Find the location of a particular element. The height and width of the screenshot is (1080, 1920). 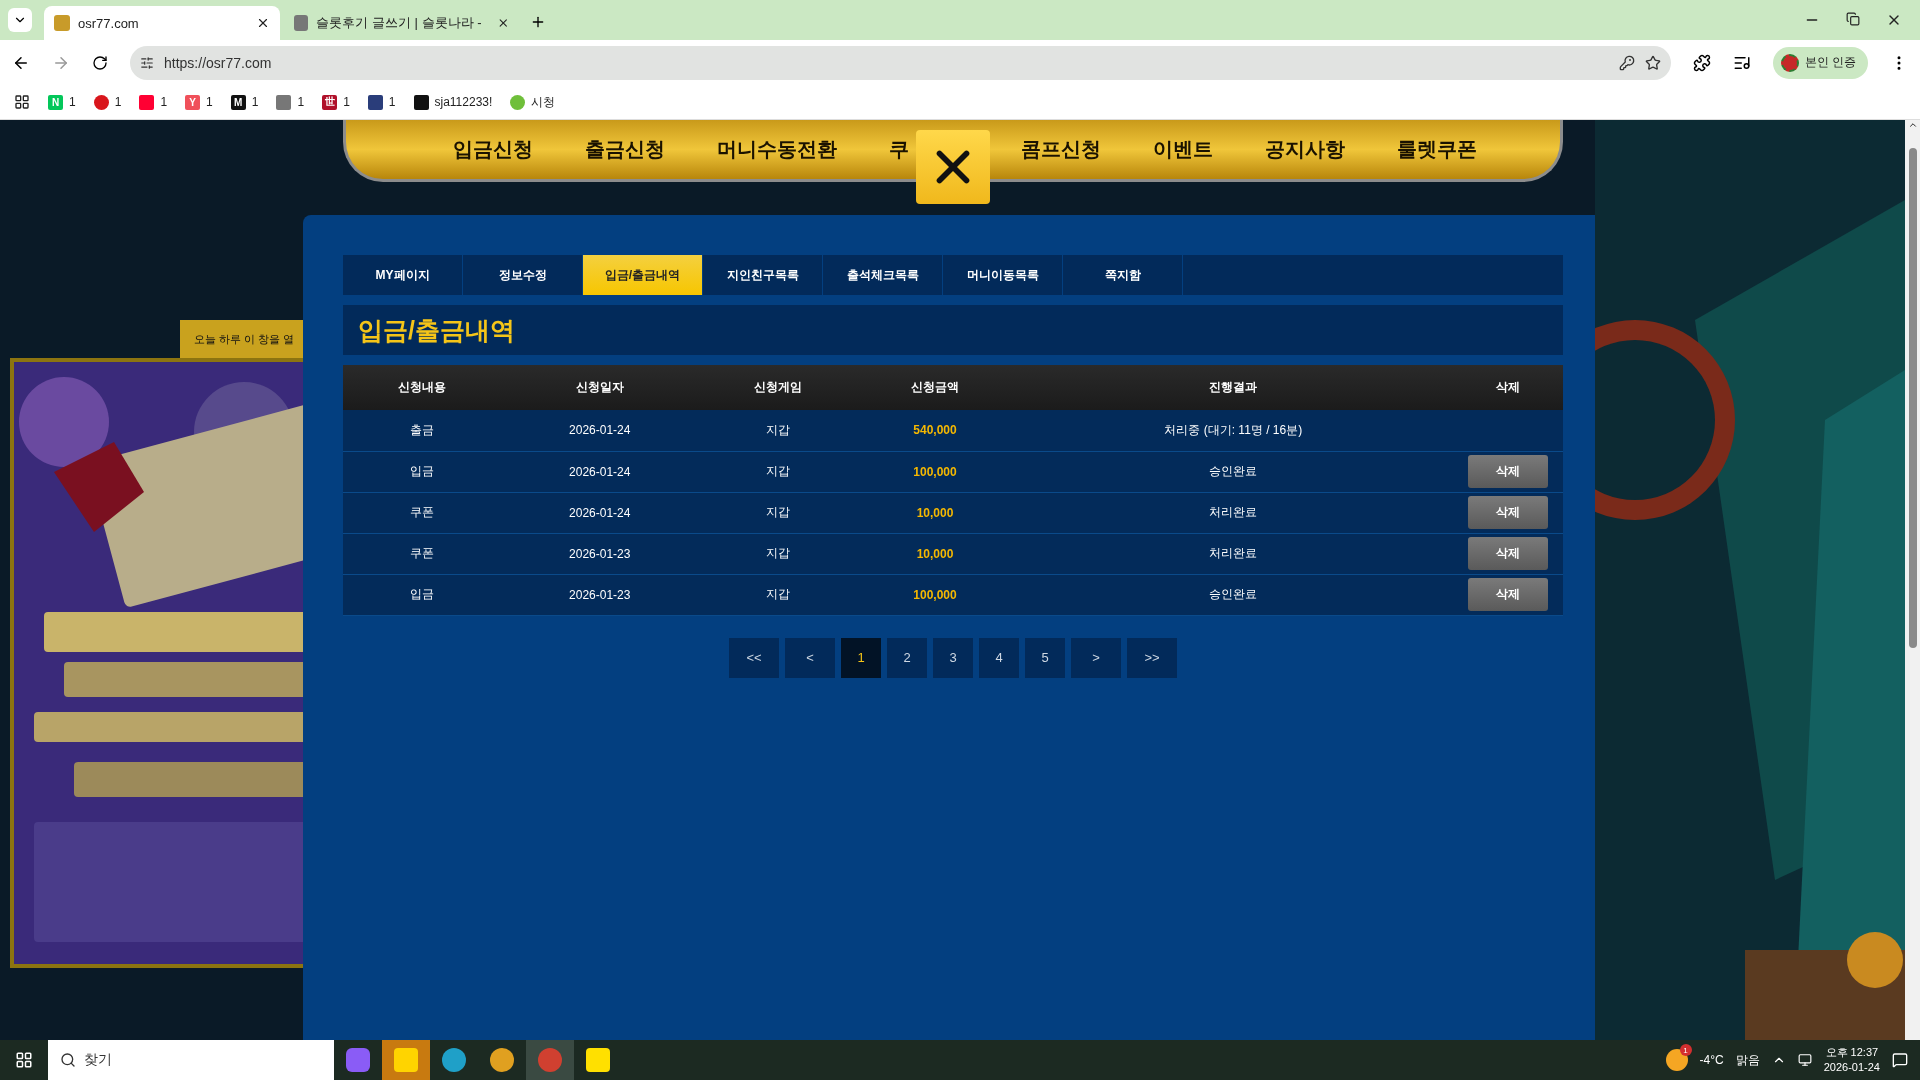

page-button: >> is located at coordinates (1152, 657).